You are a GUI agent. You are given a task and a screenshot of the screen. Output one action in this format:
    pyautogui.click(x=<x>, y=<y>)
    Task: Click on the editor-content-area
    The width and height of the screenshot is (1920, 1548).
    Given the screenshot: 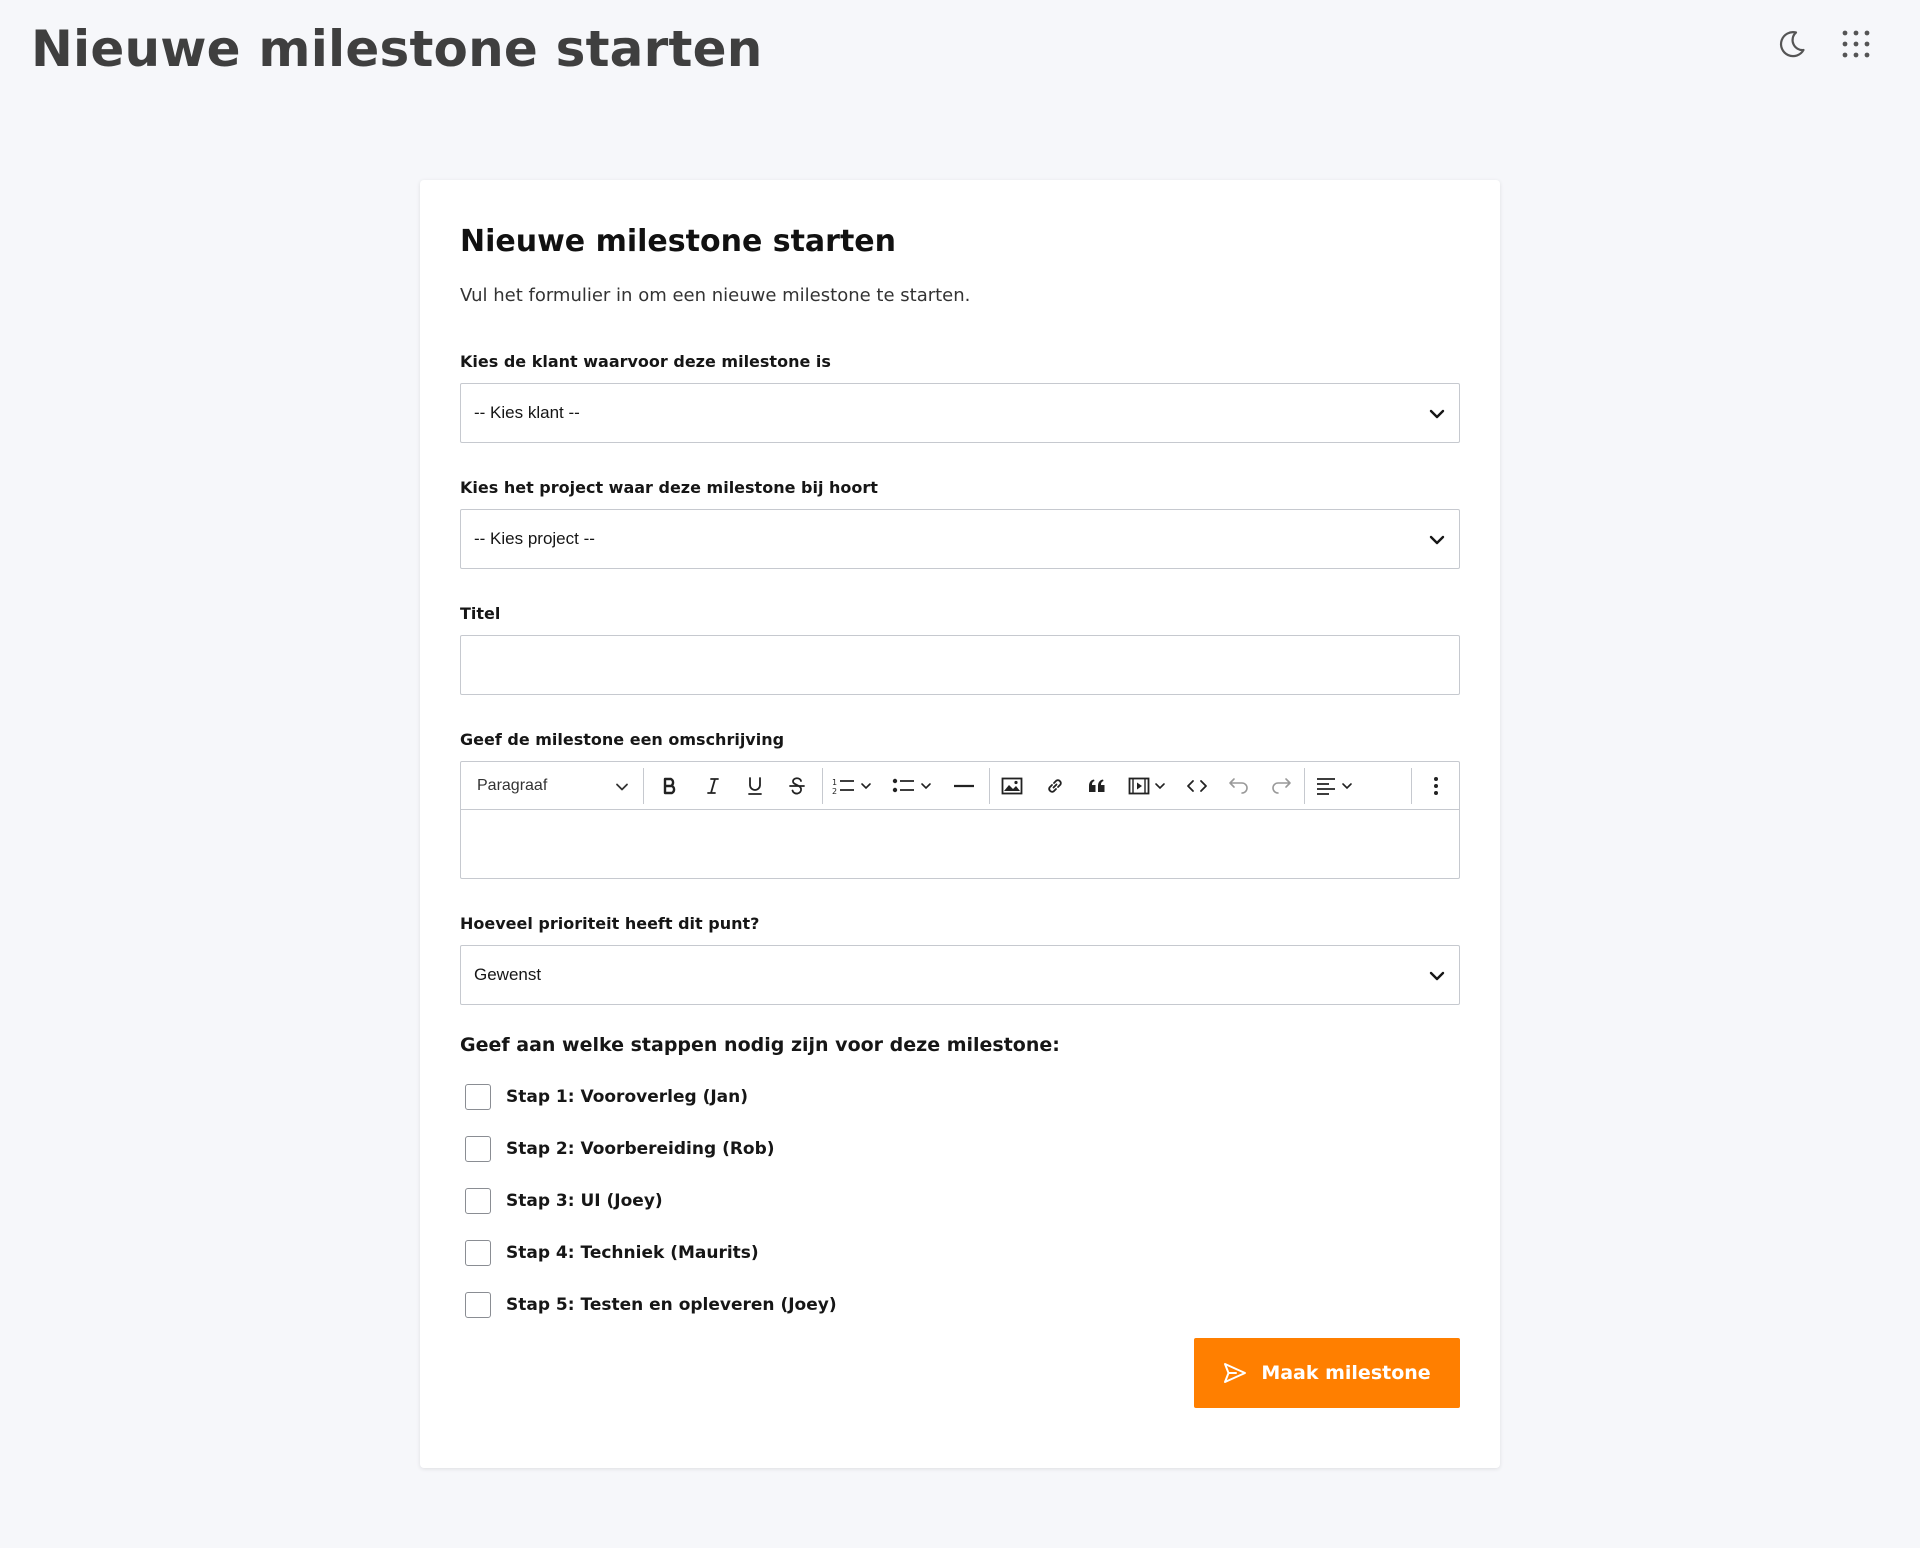 What is the action you would take?
    pyautogui.click(x=960, y=844)
    